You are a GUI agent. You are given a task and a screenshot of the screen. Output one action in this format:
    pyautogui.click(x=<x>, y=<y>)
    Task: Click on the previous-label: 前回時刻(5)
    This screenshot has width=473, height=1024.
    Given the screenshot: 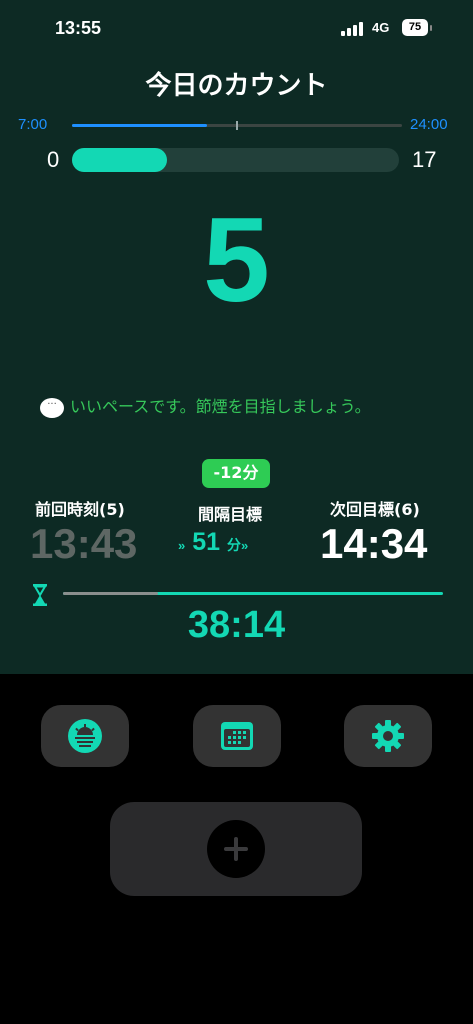 What is the action you would take?
    pyautogui.click(x=80, y=509)
    